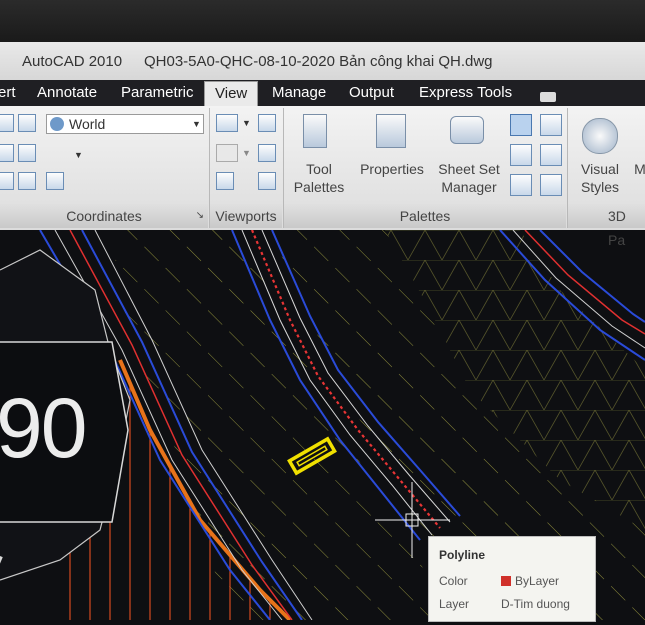  Describe the element at coordinates (246, 216) in the screenshot. I see `viewports-panel-title: Viewports` at that location.